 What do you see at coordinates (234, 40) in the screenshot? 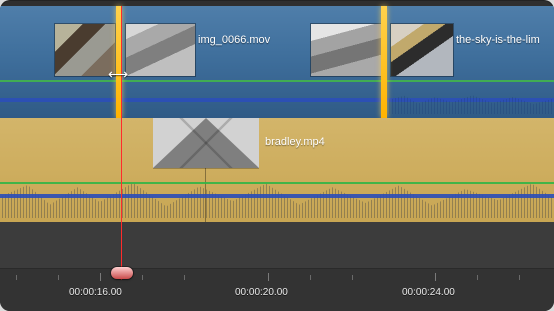
I see `clip-name: img_0066.mov` at bounding box center [234, 40].